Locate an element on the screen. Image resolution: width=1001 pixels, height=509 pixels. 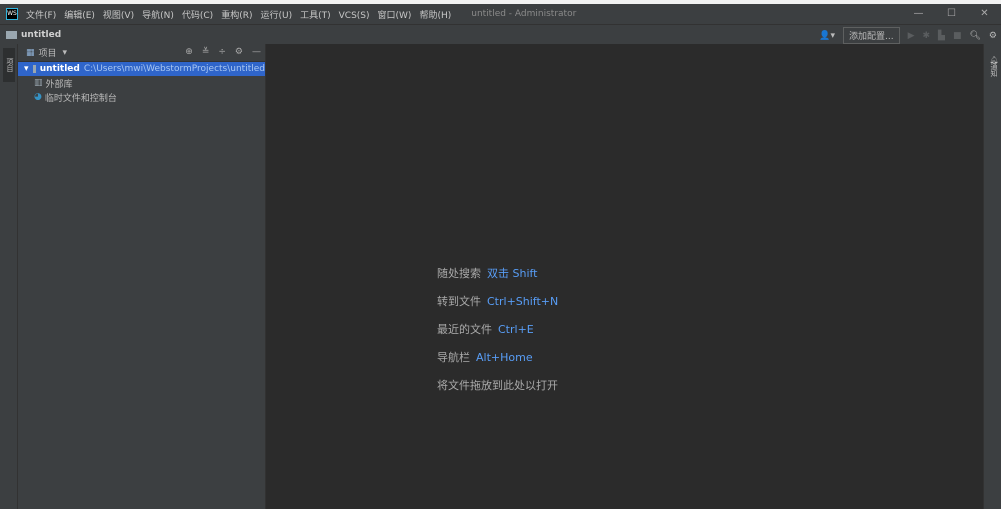
menu-navigate: 导航(N) is located at coordinates (158, 16).